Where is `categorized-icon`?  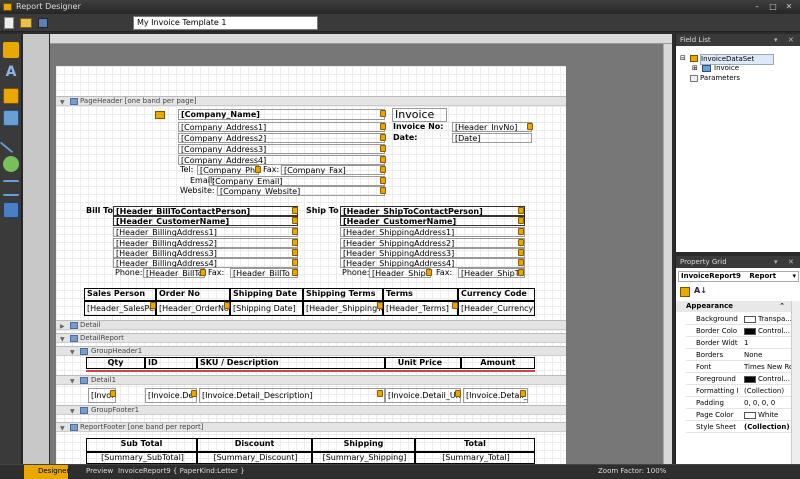
categorized-icon is located at coordinates (685, 292).